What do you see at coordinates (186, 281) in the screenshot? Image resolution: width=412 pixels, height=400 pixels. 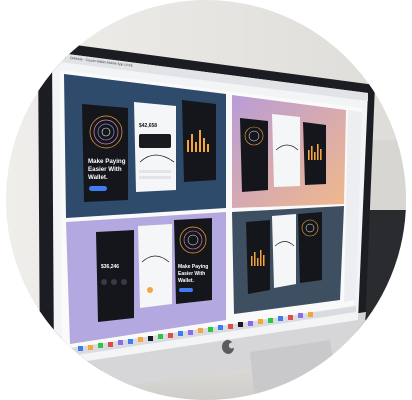 I see `headline-line-3b: Wallet.` at bounding box center [186, 281].